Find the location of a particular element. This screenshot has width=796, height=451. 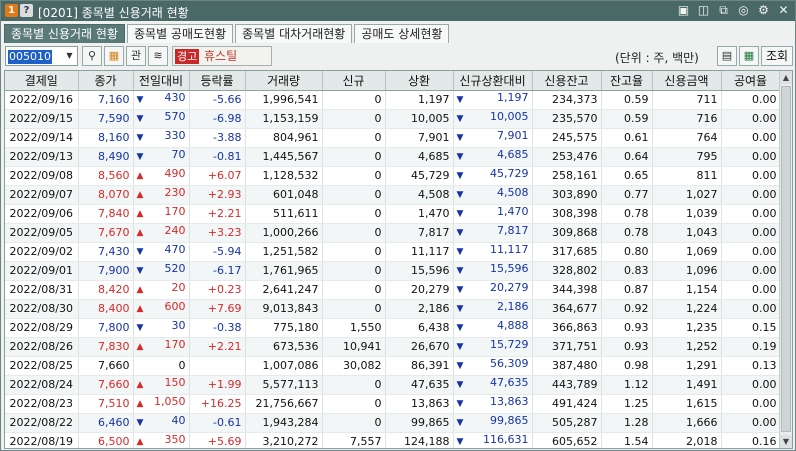

vertical-scrollbar: ▲ ▼ is located at coordinates (785, 259).